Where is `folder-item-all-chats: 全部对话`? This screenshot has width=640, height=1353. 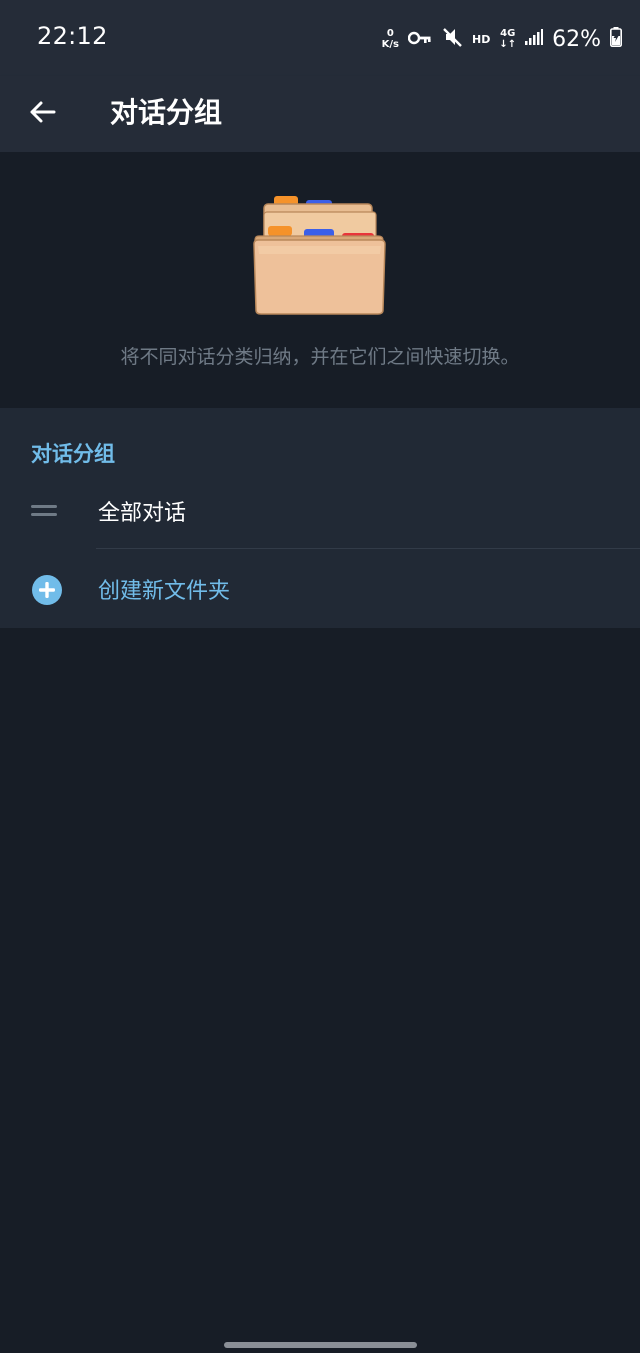 folder-item-all-chats: 全部对话 is located at coordinates (320, 513).